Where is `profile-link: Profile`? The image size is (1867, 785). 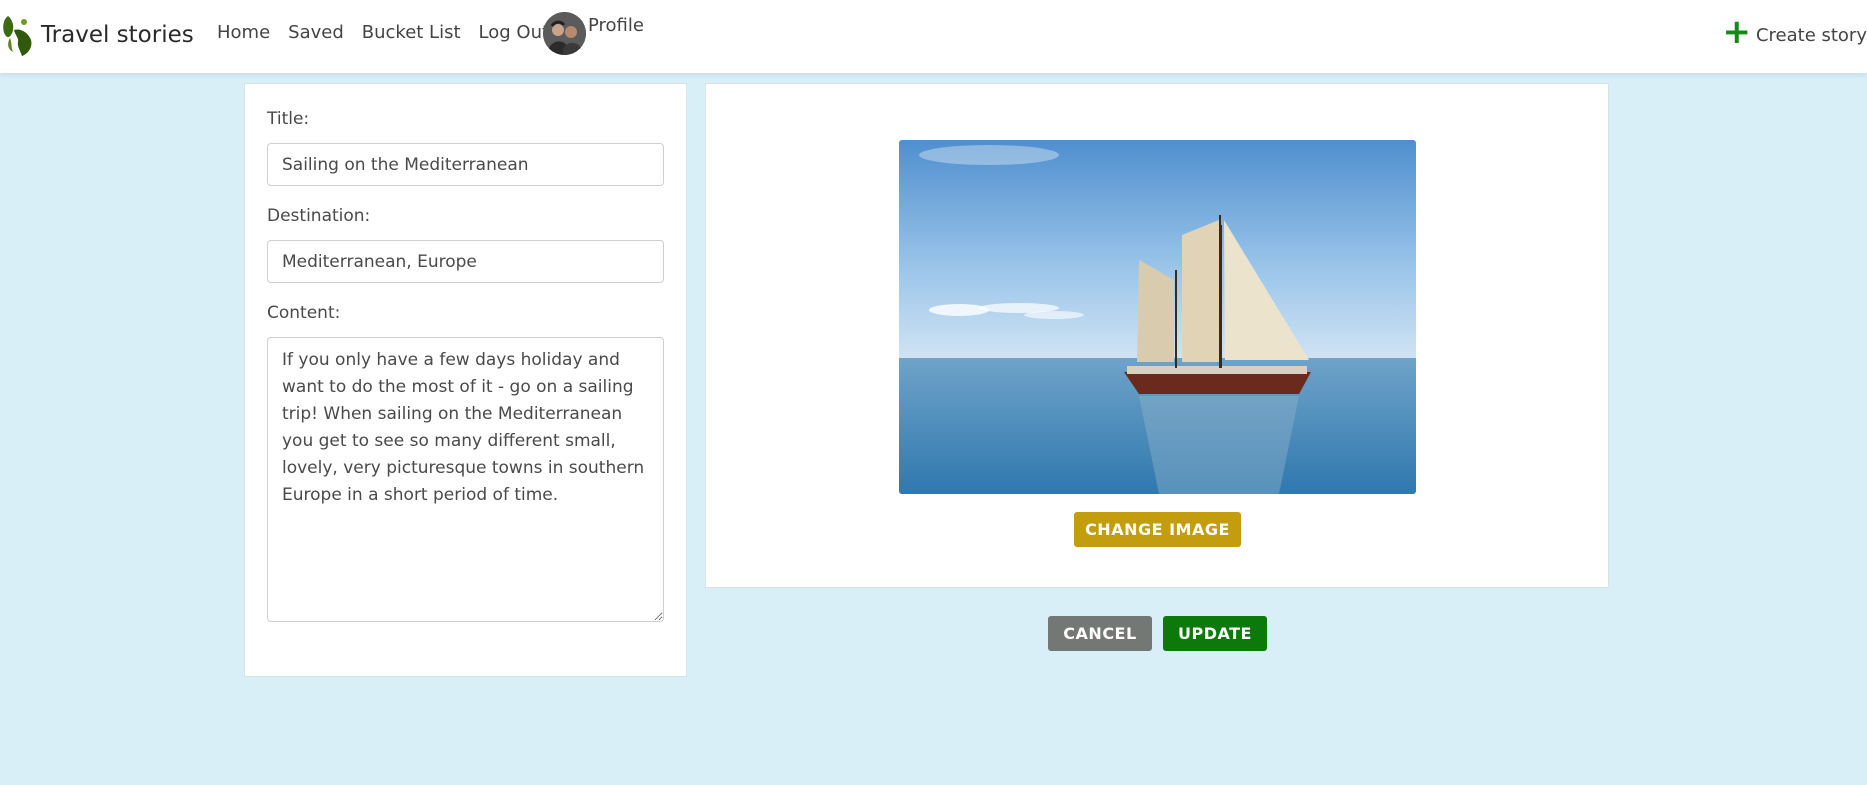 profile-link: Profile is located at coordinates (593, 33).